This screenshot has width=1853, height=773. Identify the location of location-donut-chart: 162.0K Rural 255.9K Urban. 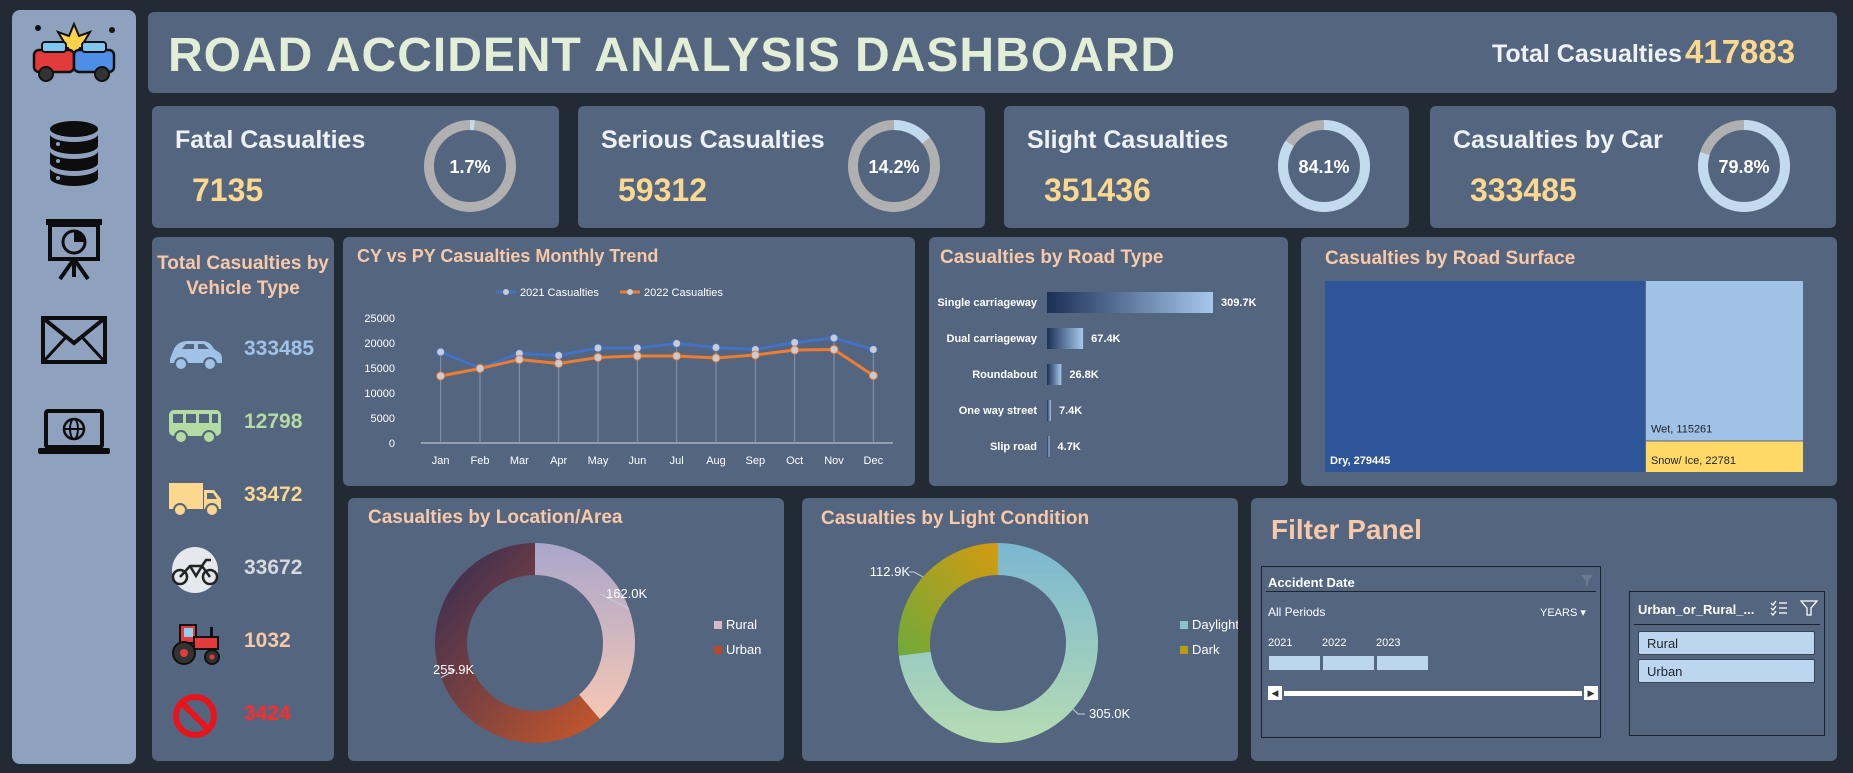
(597, 643).